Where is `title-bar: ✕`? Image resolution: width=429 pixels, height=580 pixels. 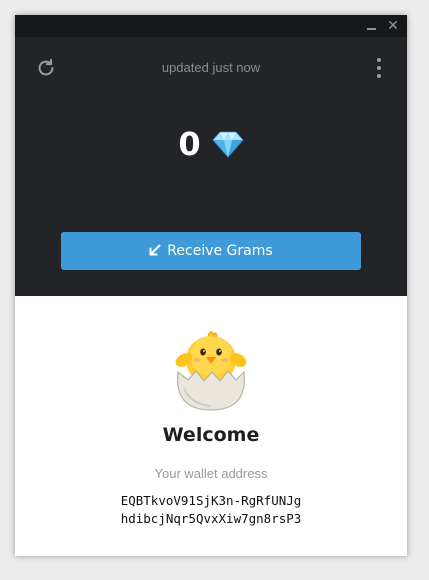
title-bar: ✕ is located at coordinates (211, 26).